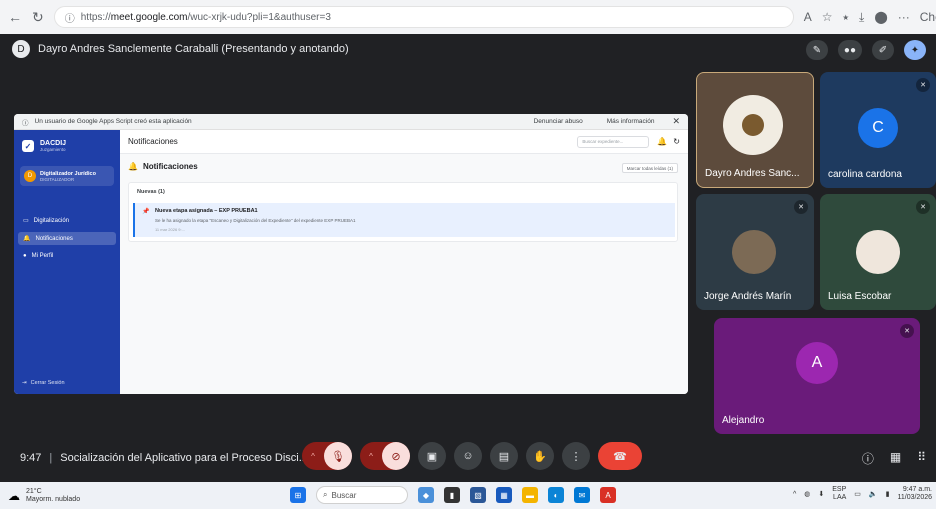 The width and height of the screenshot is (936, 509). Describe the element at coordinates (883, 50) in the screenshot. I see `pen-icon: ✐` at that location.